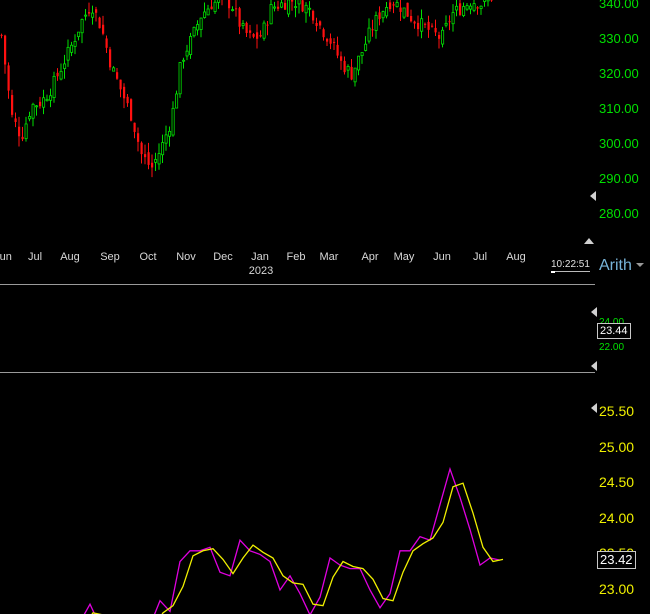 Image resolution: width=650 pixels, height=614 pixels. Describe the element at coordinates (619, 178) in the screenshot. I see `price-axis-label: 290.00` at that location.